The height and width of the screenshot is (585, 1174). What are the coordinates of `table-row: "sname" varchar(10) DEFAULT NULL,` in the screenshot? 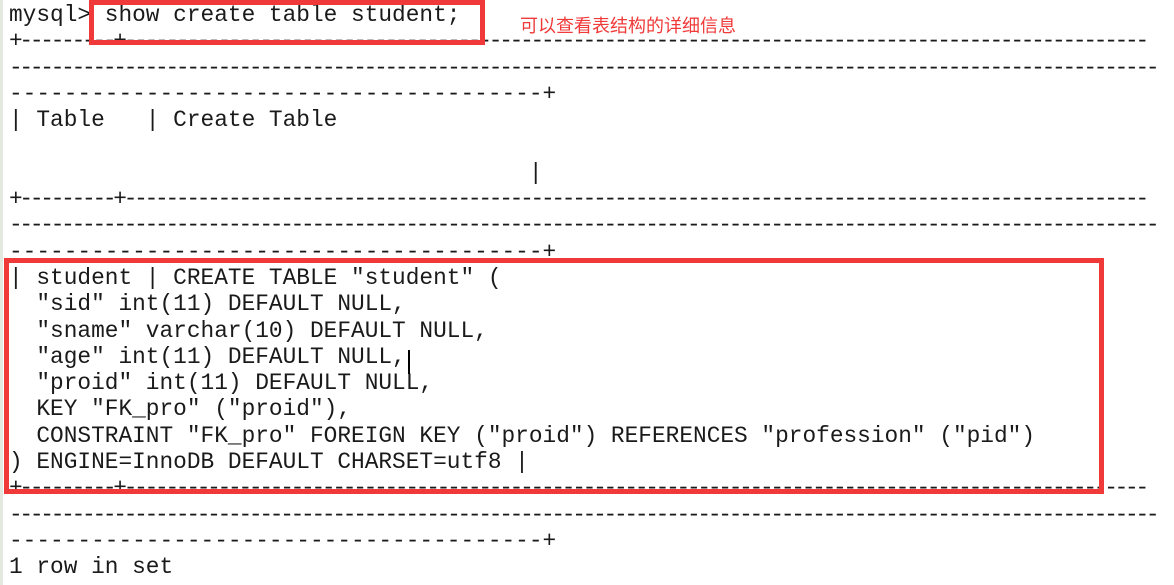 It's located at (248, 330).